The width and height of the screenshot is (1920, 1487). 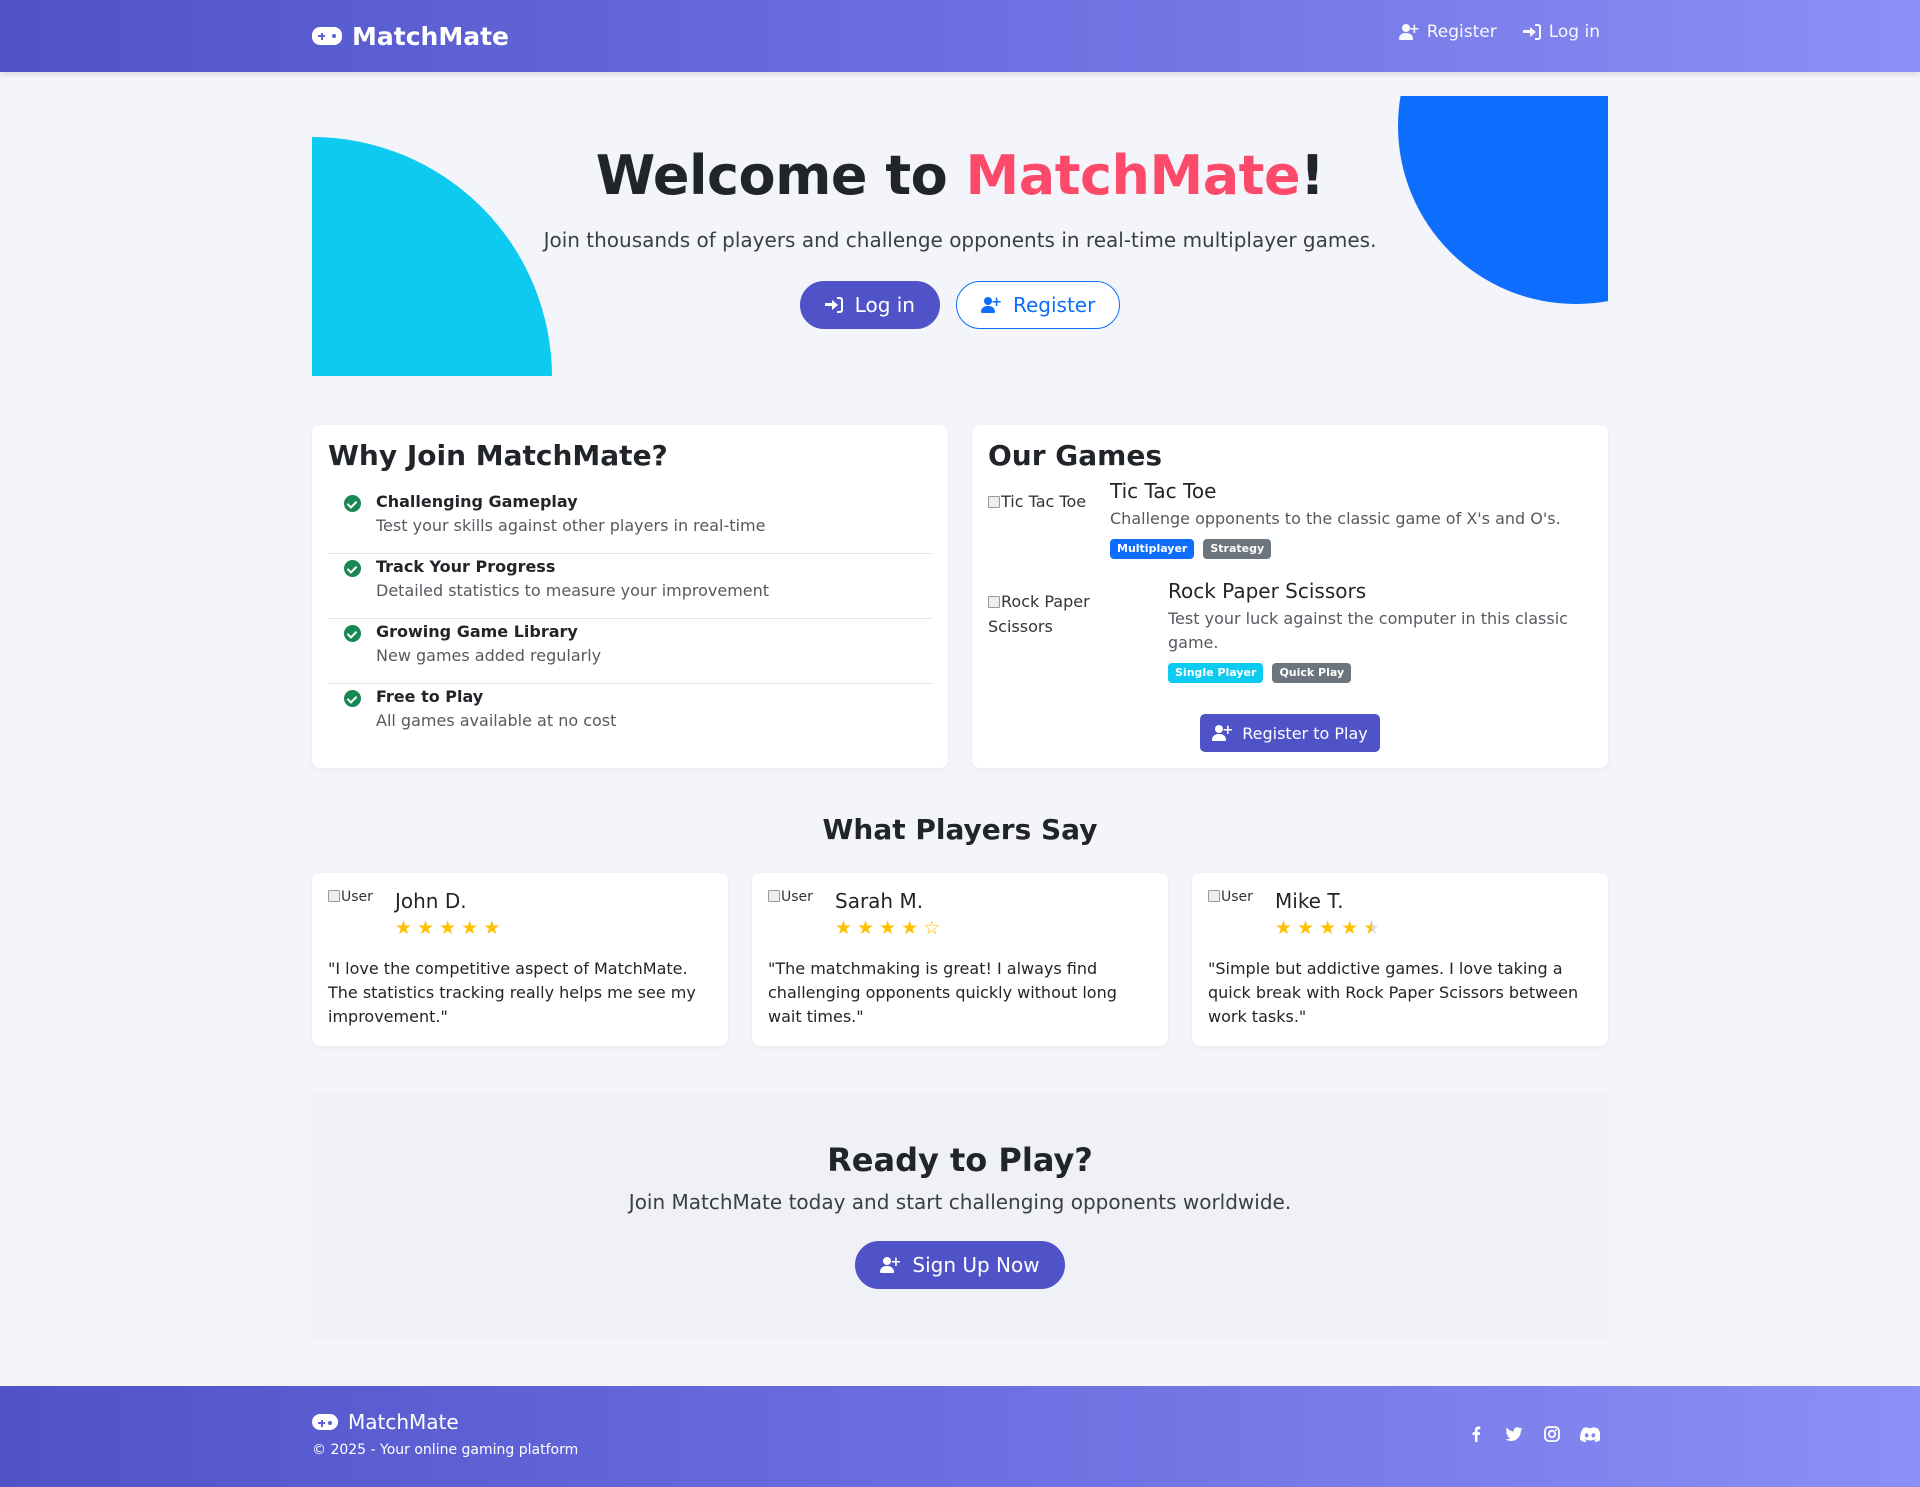 What do you see at coordinates (430, 36) in the screenshot?
I see `brand-name: MatchMate` at bounding box center [430, 36].